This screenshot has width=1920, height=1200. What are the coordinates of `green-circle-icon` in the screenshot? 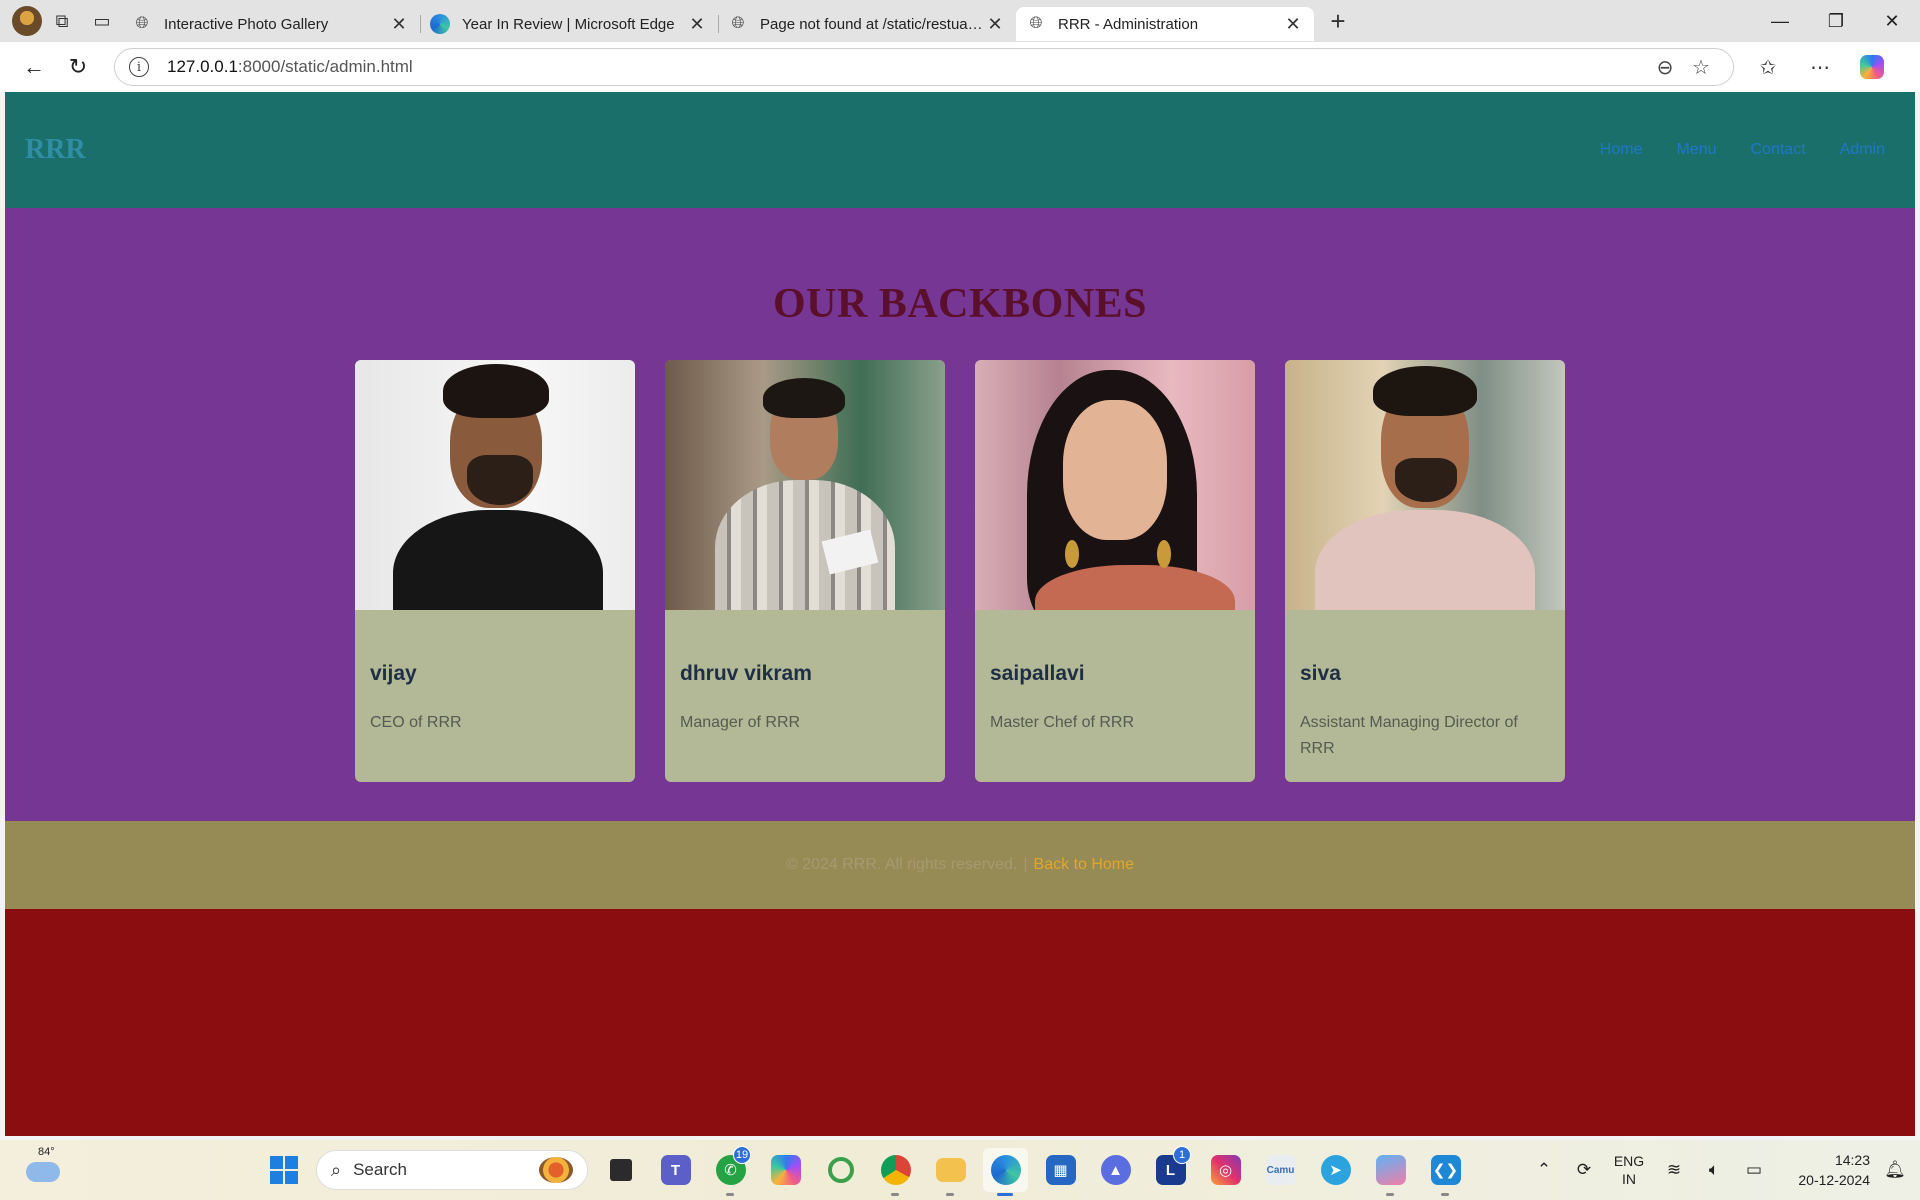 It's located at (840, 1170).